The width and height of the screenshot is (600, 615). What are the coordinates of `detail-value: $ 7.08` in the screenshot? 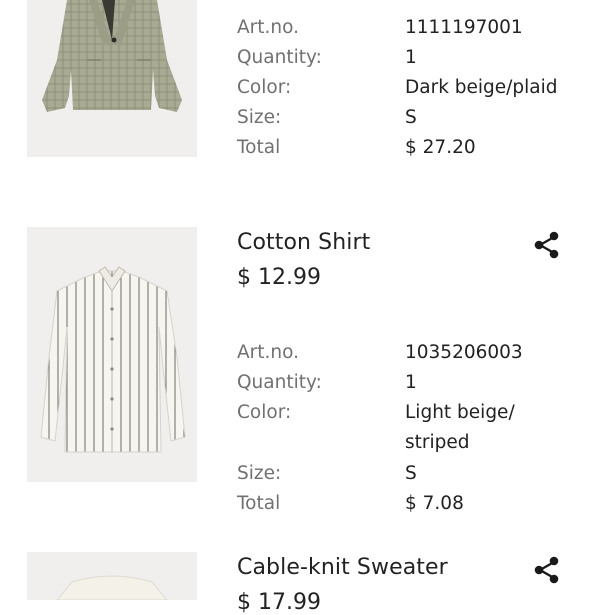 It's located at (434, 503).